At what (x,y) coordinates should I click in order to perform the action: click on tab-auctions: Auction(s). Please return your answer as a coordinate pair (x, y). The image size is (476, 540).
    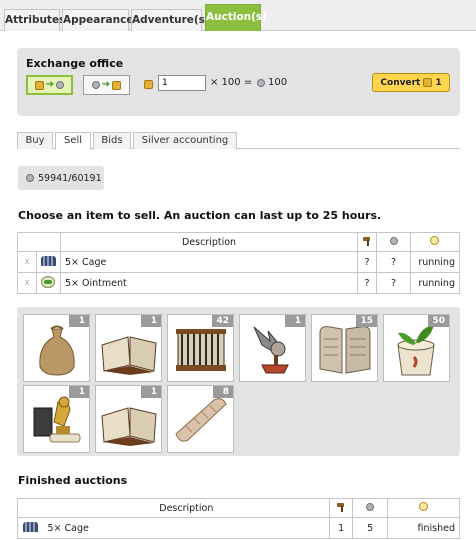
    Looking at the image, I should click on (236, 17).